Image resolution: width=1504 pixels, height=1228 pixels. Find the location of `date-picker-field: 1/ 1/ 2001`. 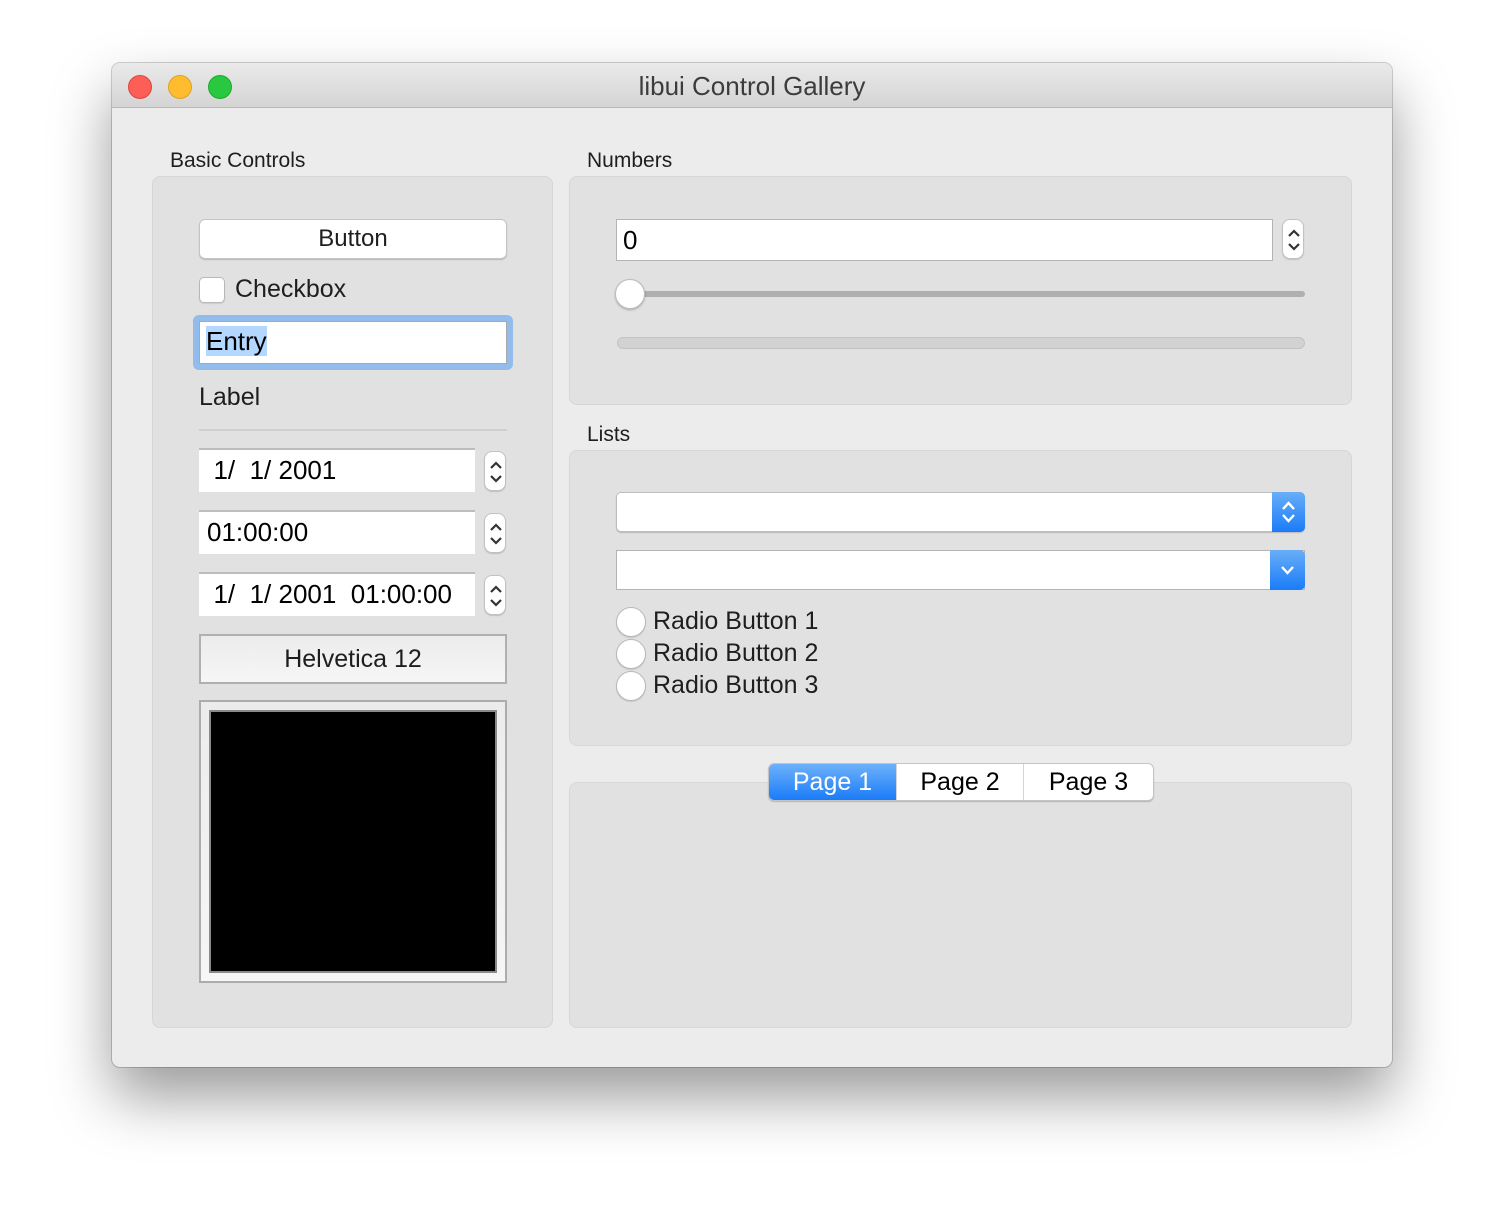

date-picker-field: 1/ 1/ 2001 is located at coordinates (337, 470).